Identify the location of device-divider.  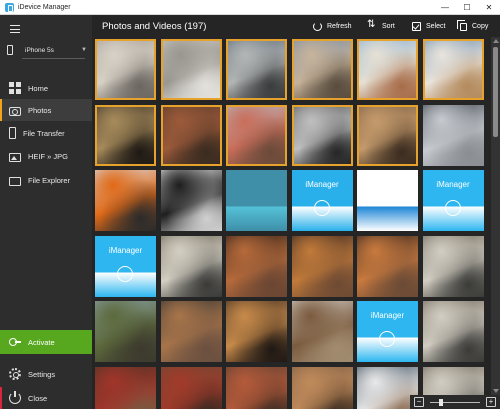
(53, 58).